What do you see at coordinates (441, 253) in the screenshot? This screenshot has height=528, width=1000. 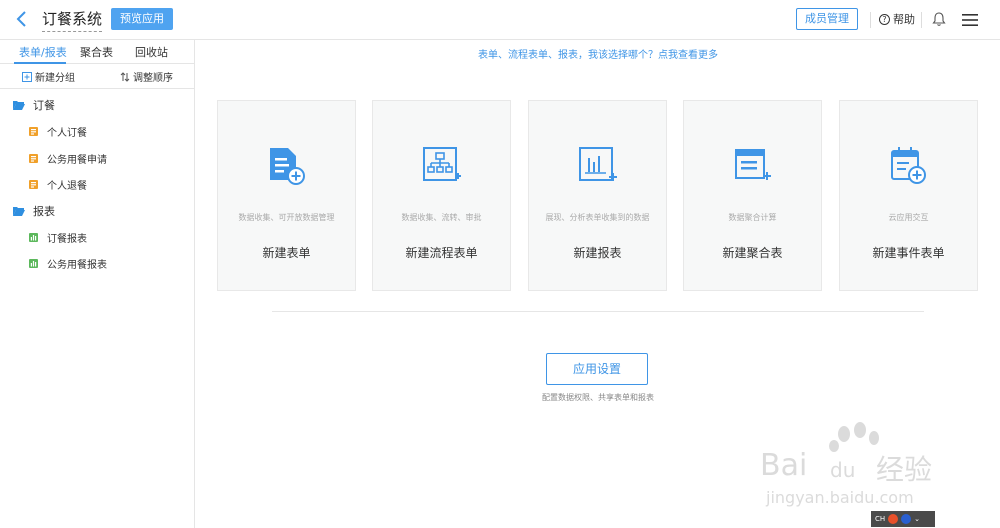 I see `card-title: 新建流程表单` at bounding box center [441, 253].